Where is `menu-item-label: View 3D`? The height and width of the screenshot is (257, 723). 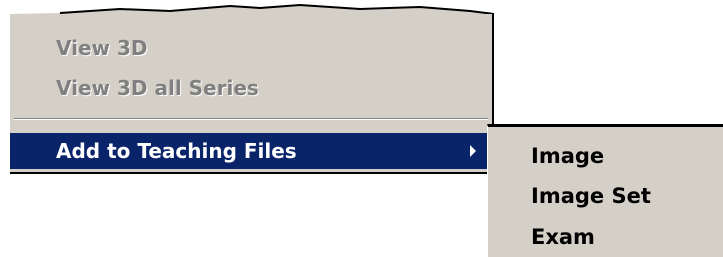
menu-item-label: View 3D is located at coordinates (102, 48).